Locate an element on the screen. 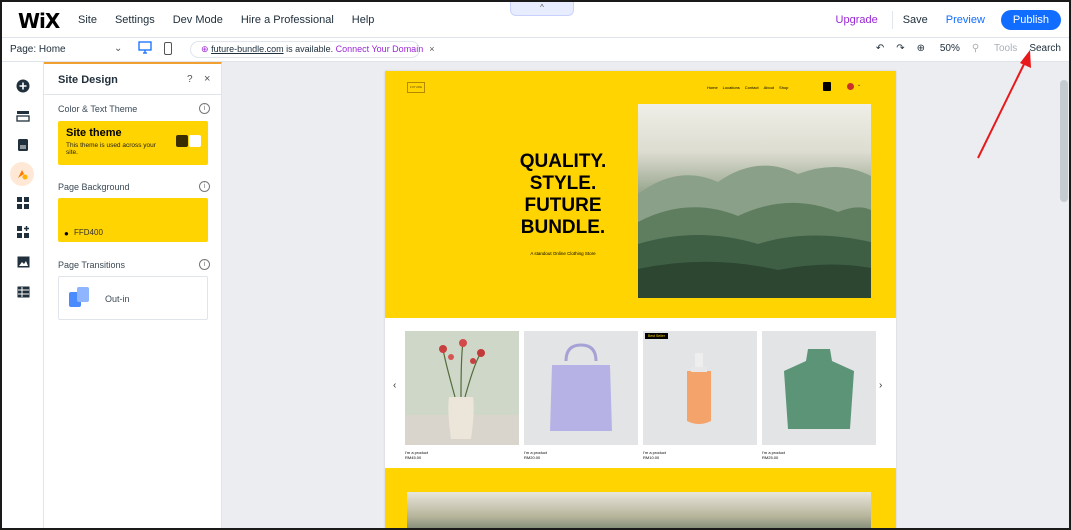  tools-label: Tools is located at coordinates (1005, 48).